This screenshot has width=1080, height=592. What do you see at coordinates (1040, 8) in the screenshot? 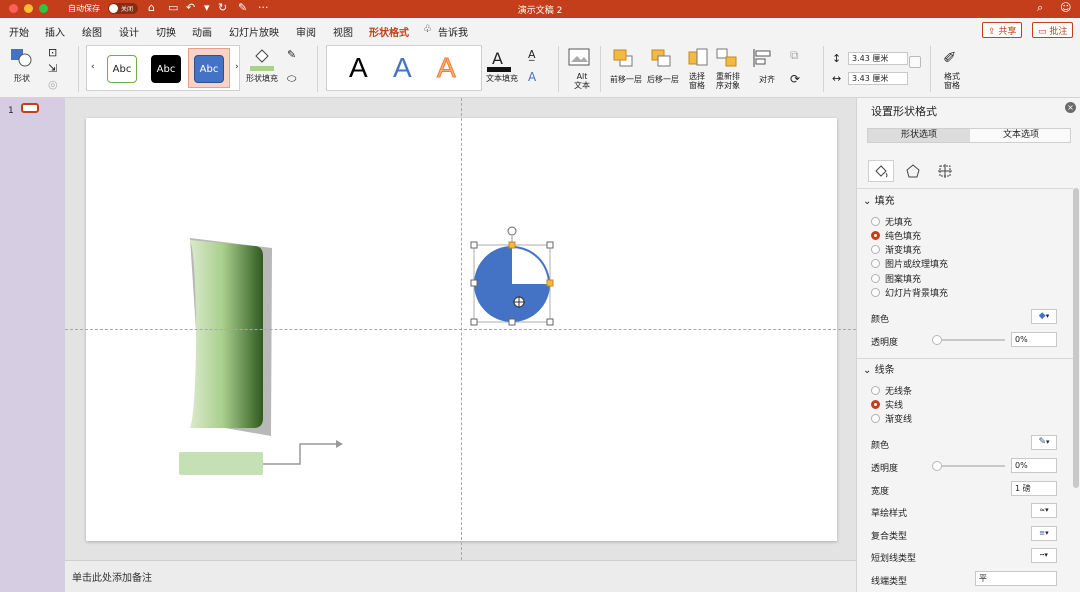
I see `search-icon: ⌕` at bounding box center [1040, 8].